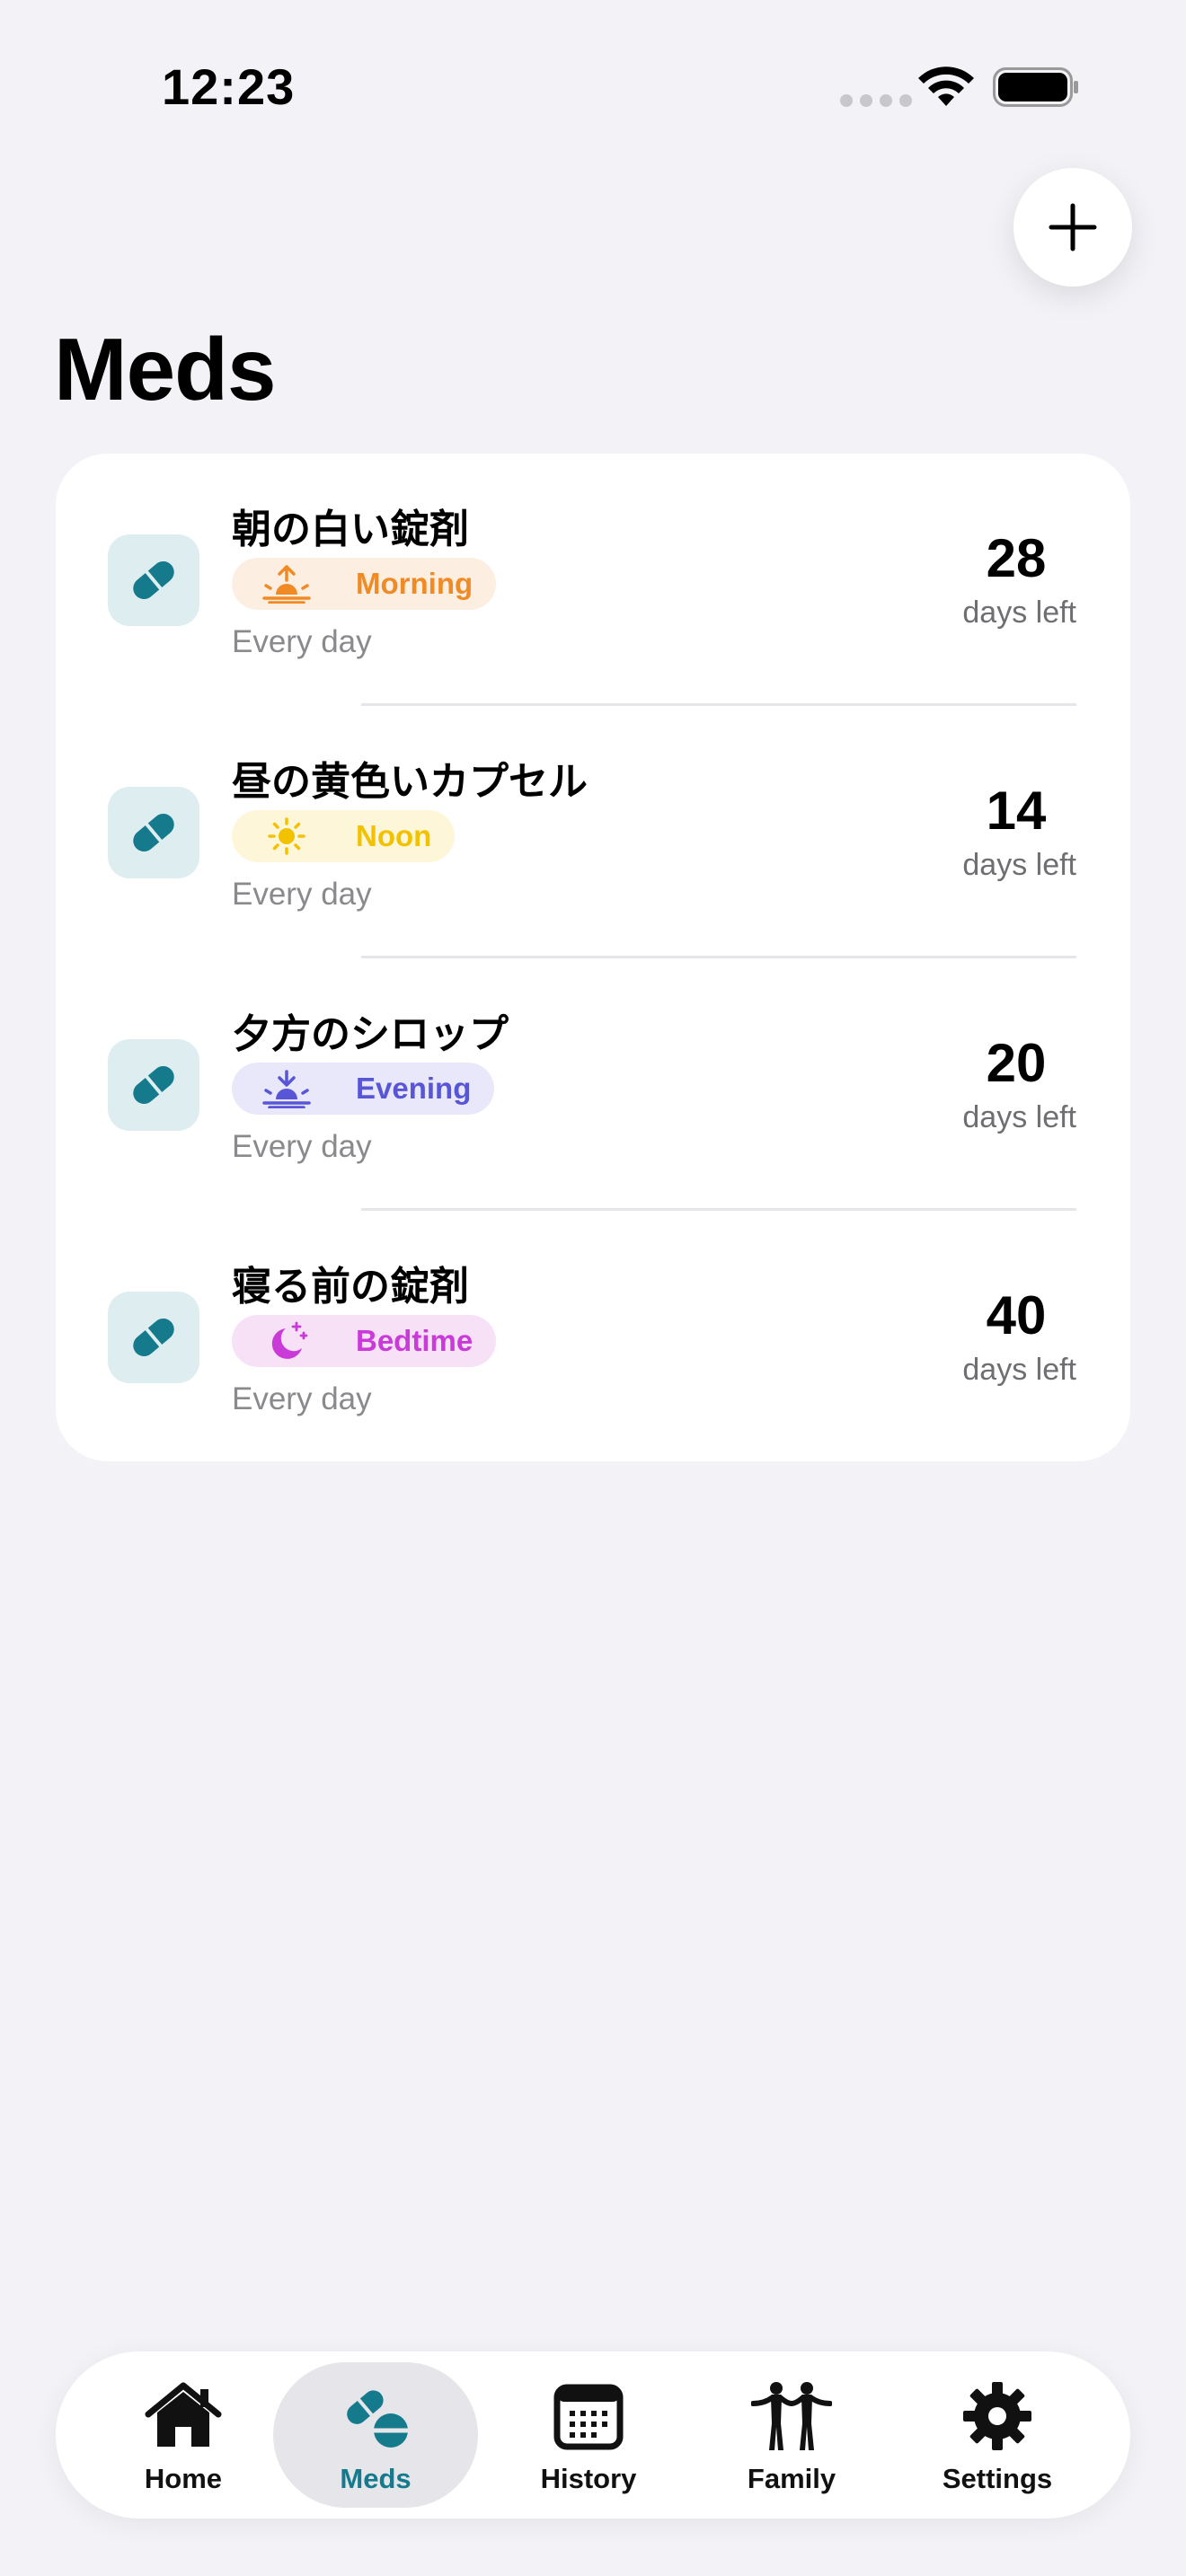 This screenshot has height=2576, width=1186. What do you see at coordinates (414, 1088) in the screenshot?
I see `time-of-day-label: Evening` at bounding box center [414, 1088].